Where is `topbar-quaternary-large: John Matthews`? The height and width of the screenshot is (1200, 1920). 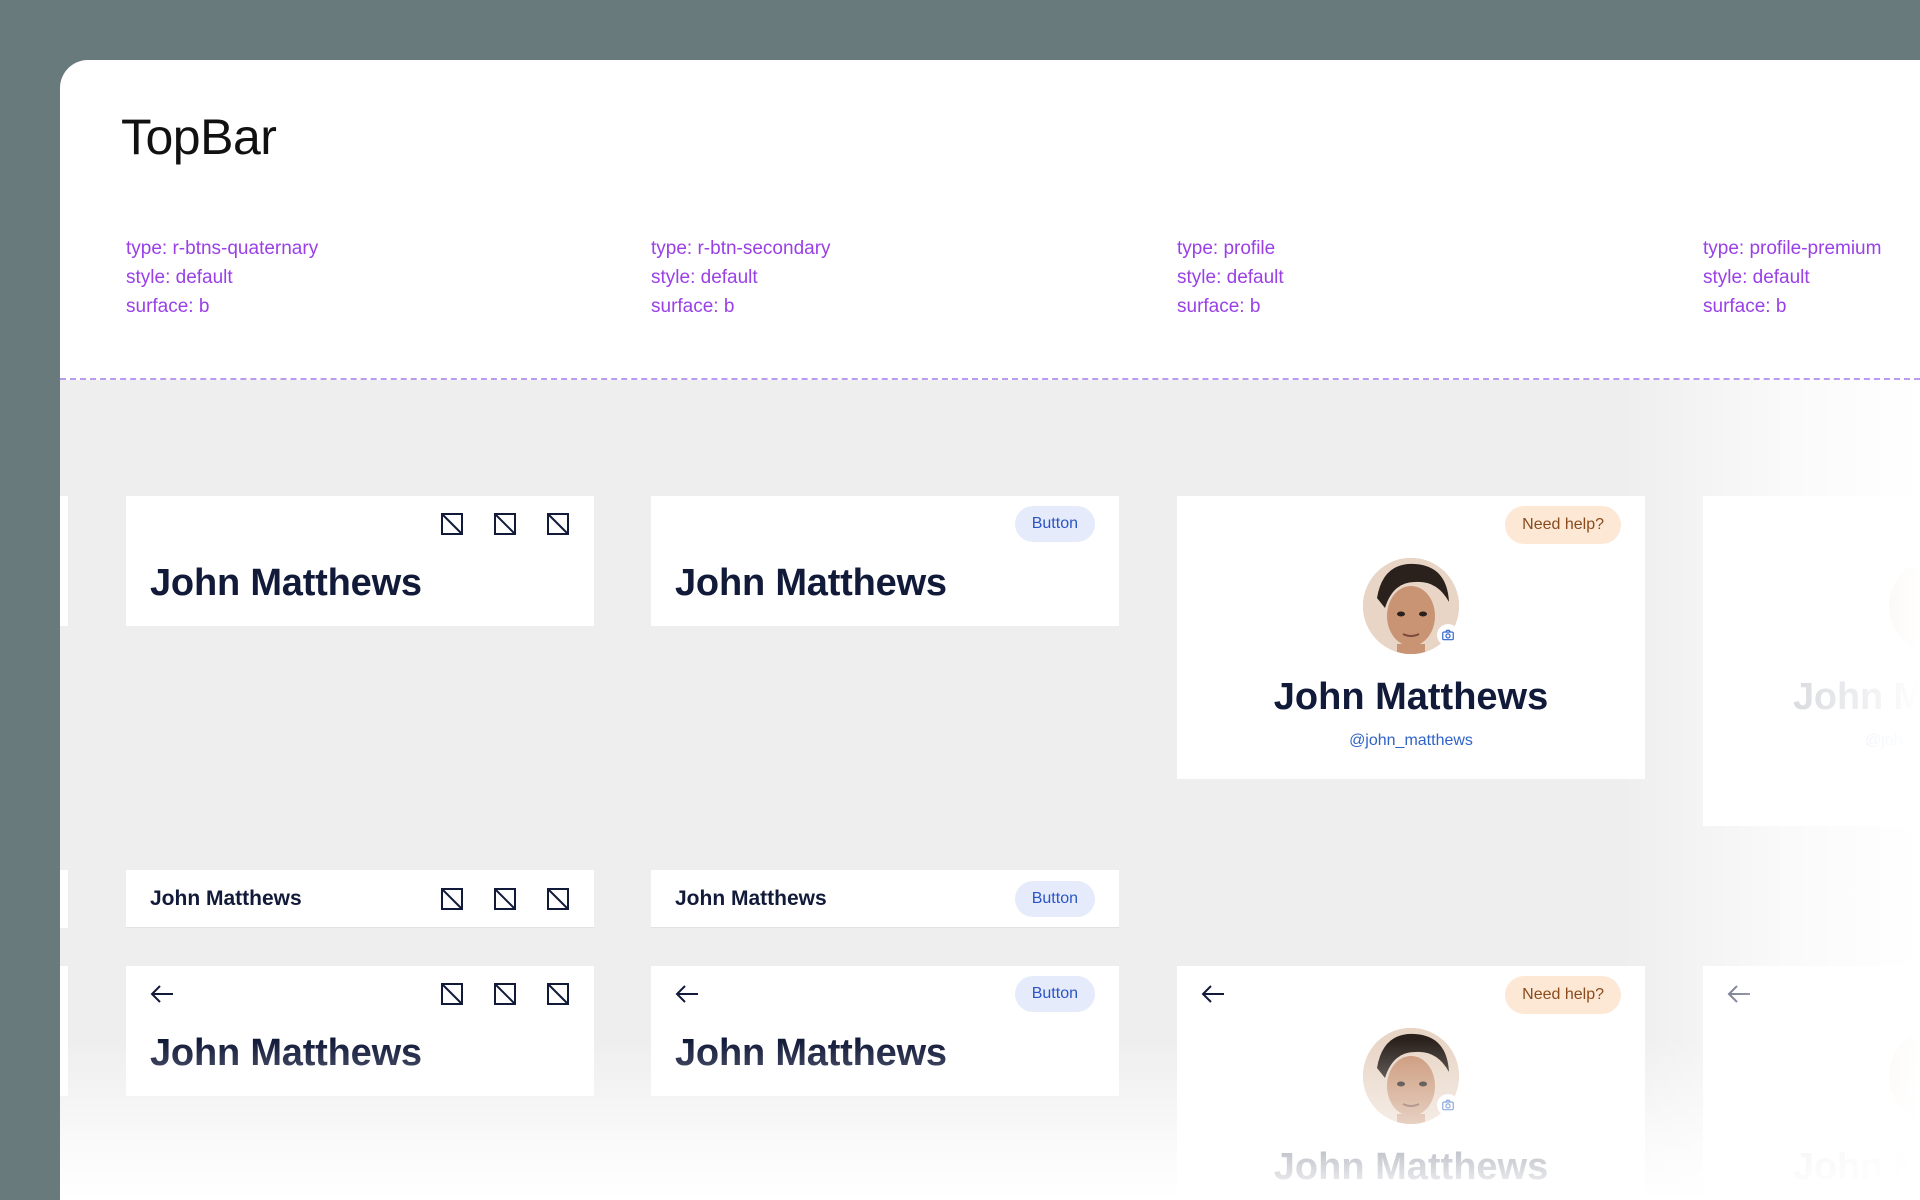
topbar-quaternary-large: John Matthews is located at coordinates (360, 561).